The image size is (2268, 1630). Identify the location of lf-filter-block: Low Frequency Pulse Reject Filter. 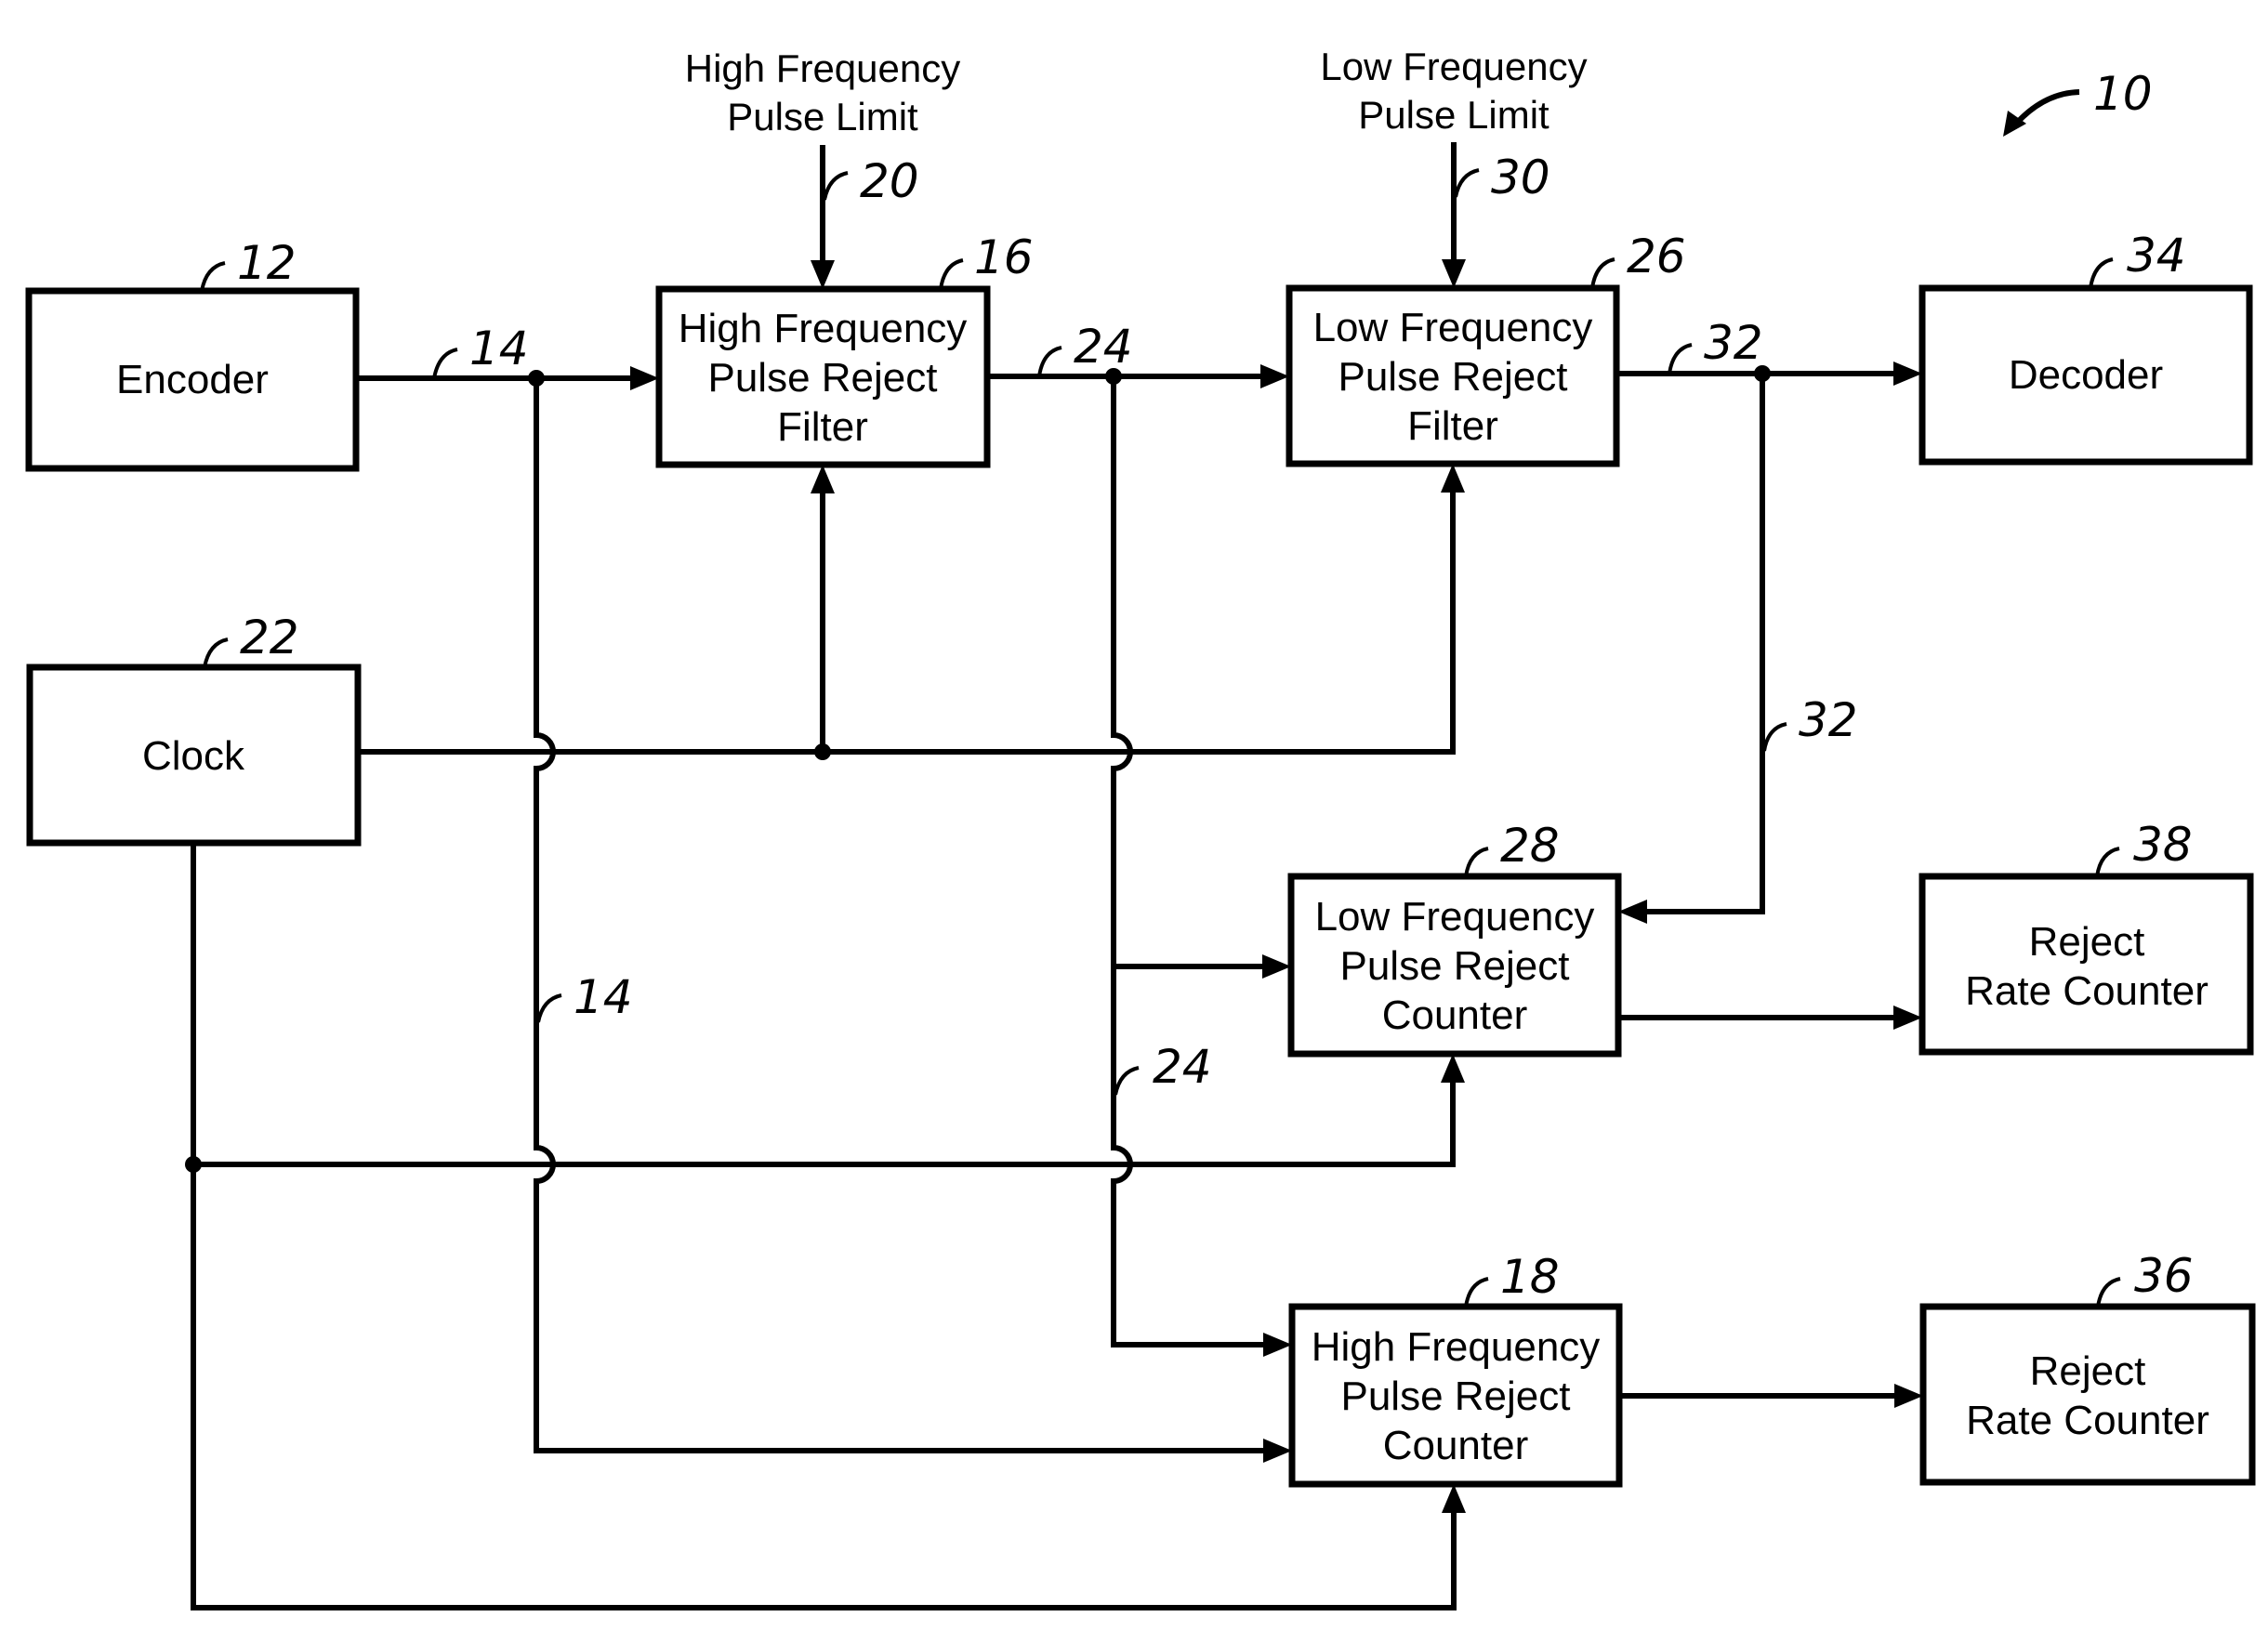
(1453, 375).